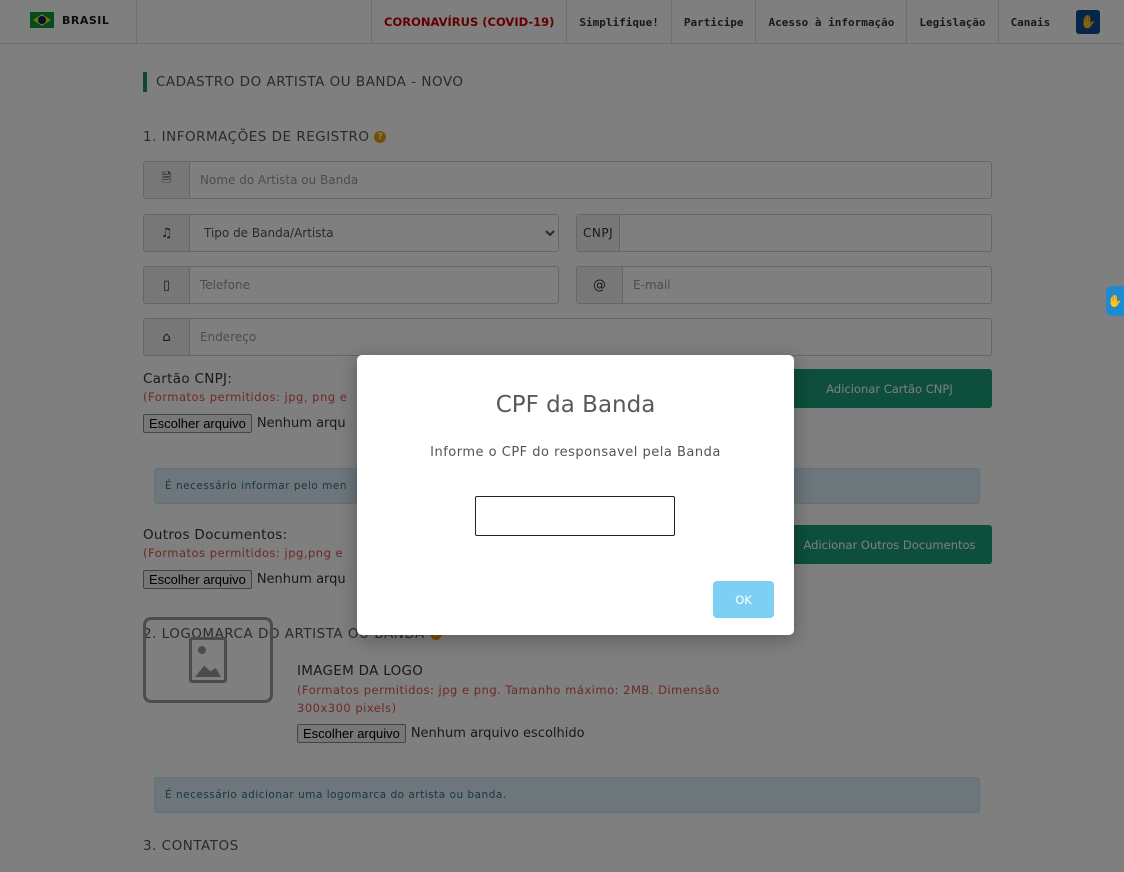  What do you see at coordinates (743, 599) in the screenshot?
I see `ok-button: OK` at bounding box center [743, 599].